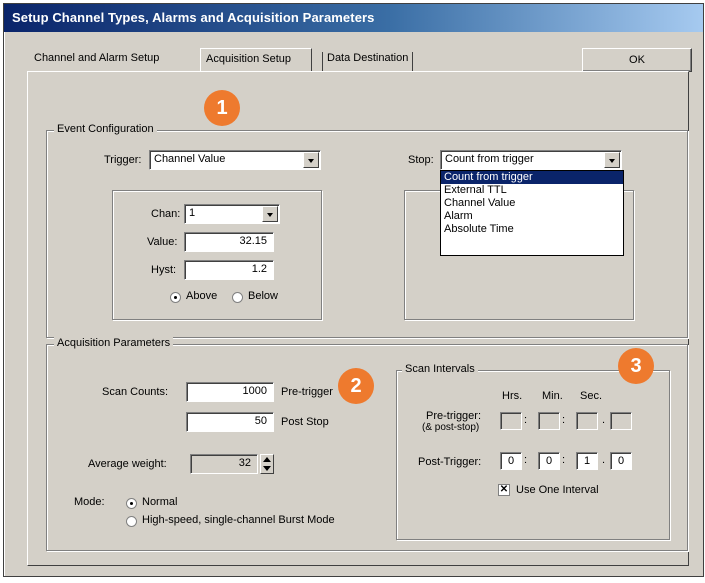  What do you see at coordinates (230, 422) in the screenshot?
I see `poststop-count-input: 50` at bounding box center [230, 422].